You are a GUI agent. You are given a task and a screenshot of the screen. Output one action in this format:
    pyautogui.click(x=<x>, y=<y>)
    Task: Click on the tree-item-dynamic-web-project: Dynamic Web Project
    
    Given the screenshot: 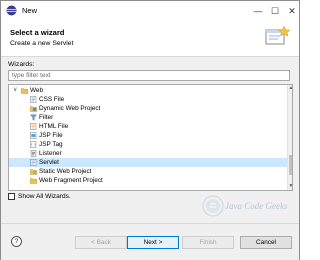 What is the action you would take?
    pyautogui.click(x=148, y=108)
    